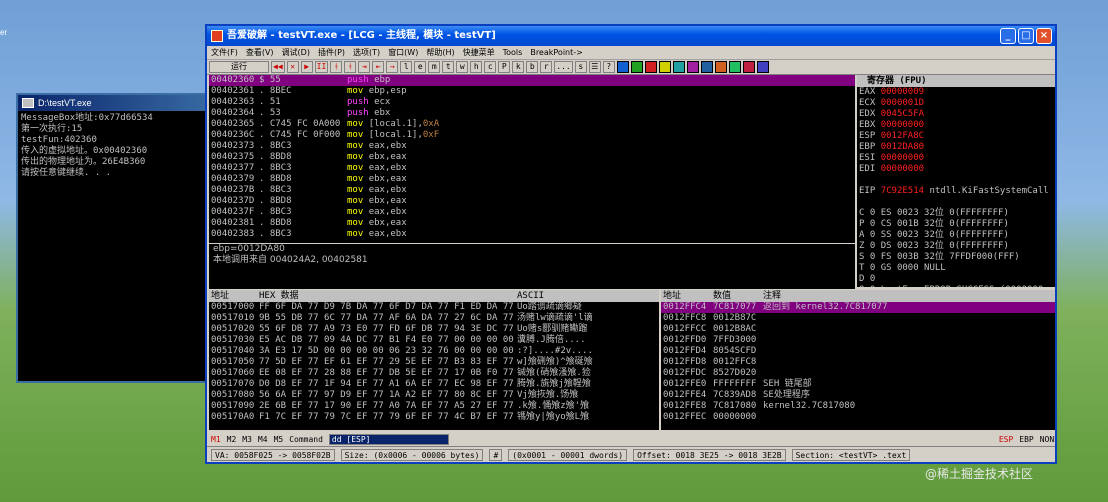 This screenshot has height=502, width=1108. Describe the element at coordinates (1044, 36) in the screenshot. I see `close-button: ×` at that location.